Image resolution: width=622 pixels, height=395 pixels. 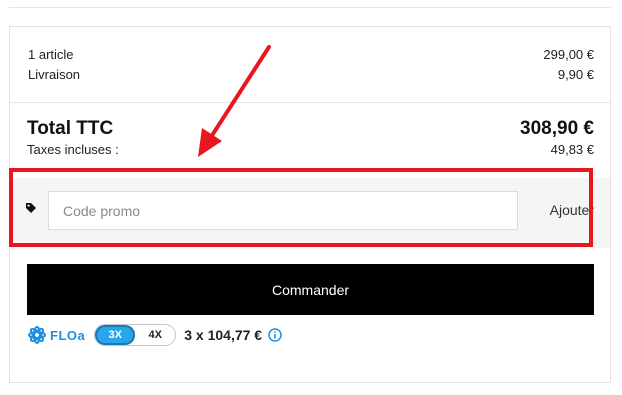 I want to click on order-button: Commander, so click(x=310, y=289).